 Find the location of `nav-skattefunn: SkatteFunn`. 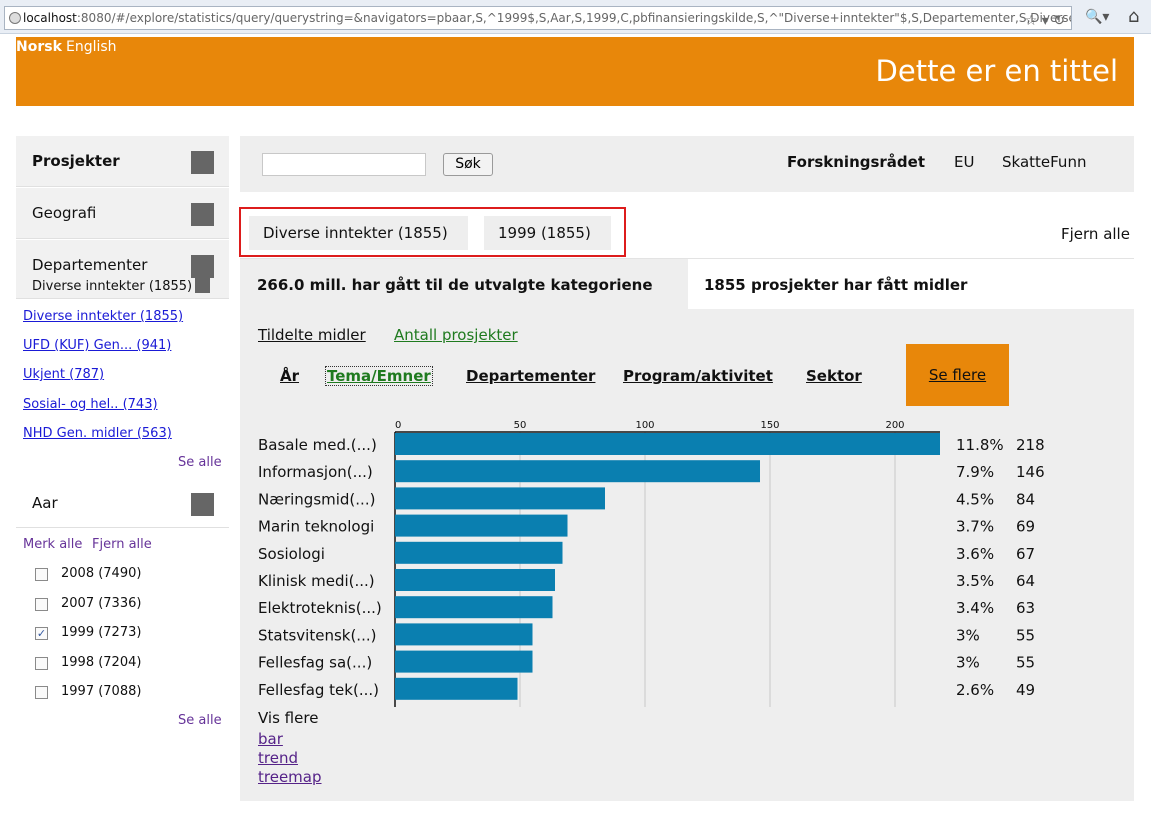

nav-skattefunn: SkatteFunn is located at coordinates (1044, 162).